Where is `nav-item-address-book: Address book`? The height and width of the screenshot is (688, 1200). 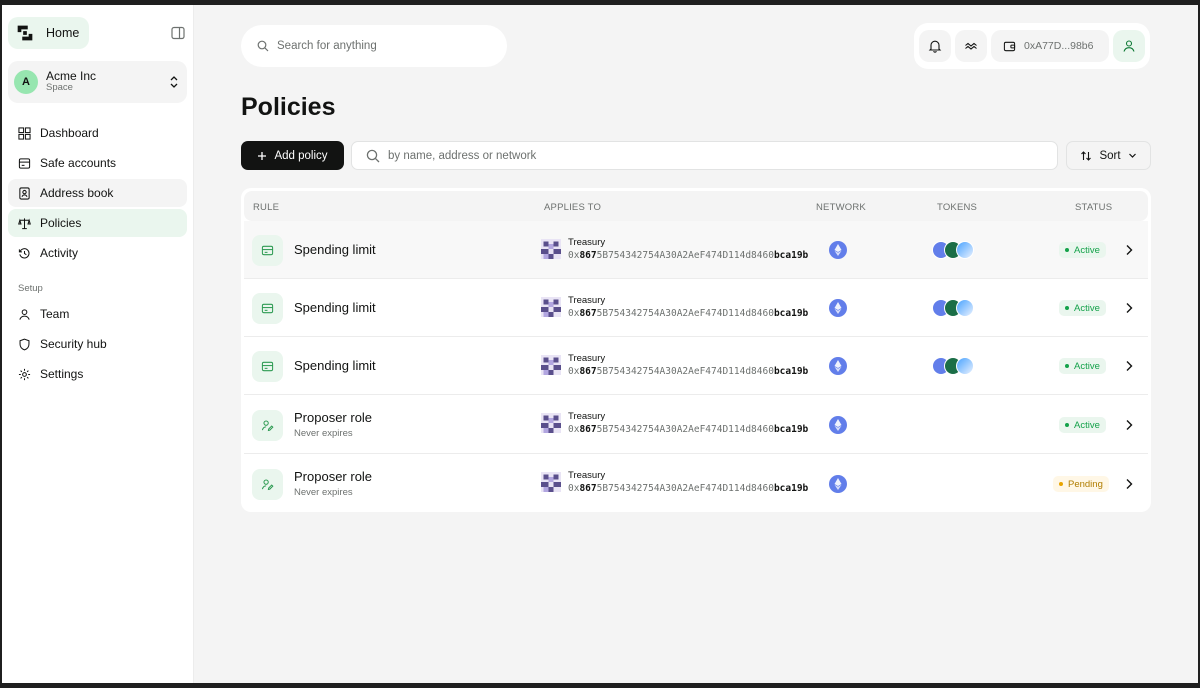
nav-item-address-book: Address book is located at coordinates (97, 193).